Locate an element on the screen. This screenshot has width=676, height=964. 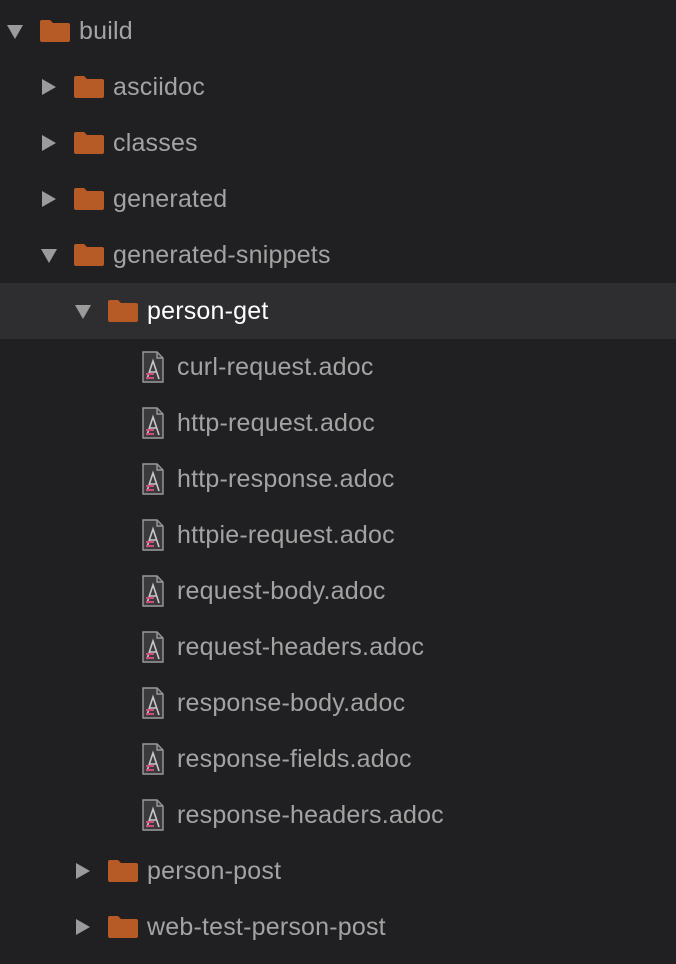
folder-item-web-test-person-post: web-test-person-post is located at coordinates (338, 927).